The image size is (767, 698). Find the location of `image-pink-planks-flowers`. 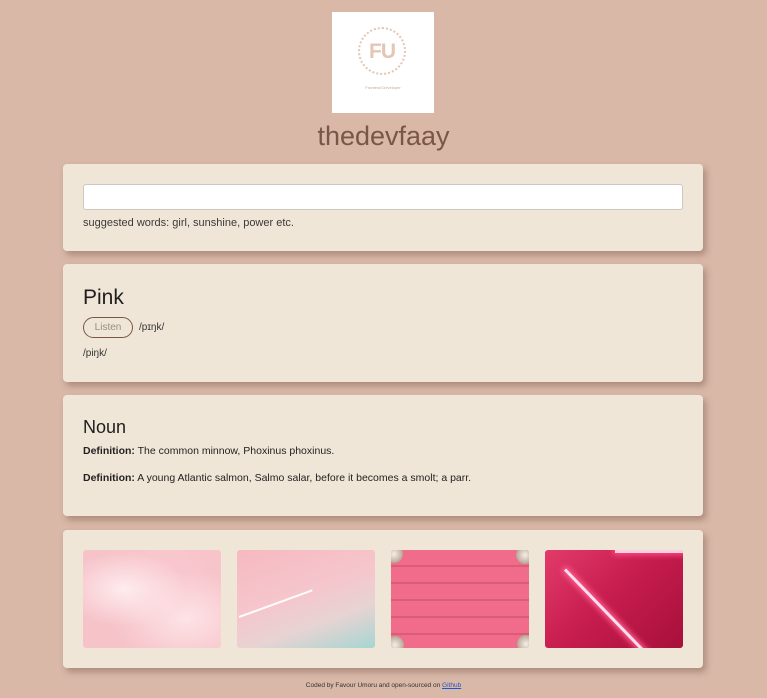

image-pink-planks-flowers is located at coordinates (460, 599).